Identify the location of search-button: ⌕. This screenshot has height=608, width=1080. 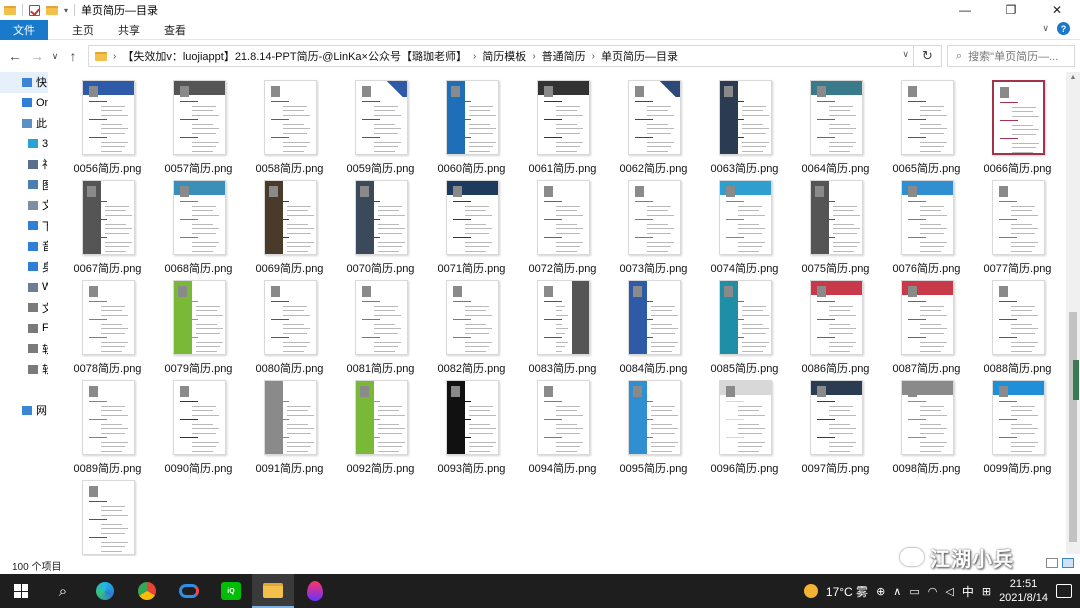
(63, 591).